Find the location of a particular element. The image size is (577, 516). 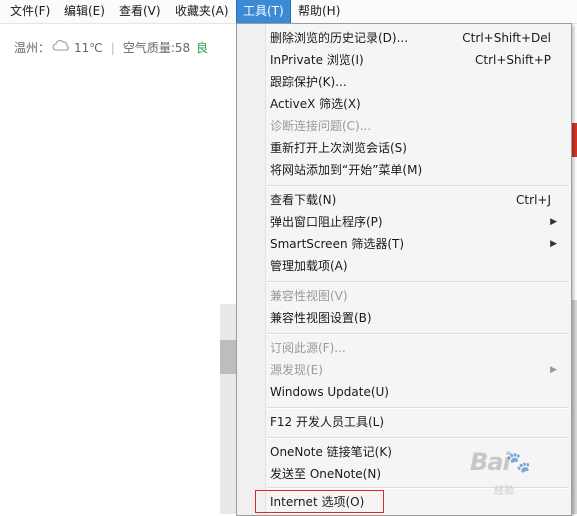

weather-temperature: 11℃ is located at coordinates (88, 48).